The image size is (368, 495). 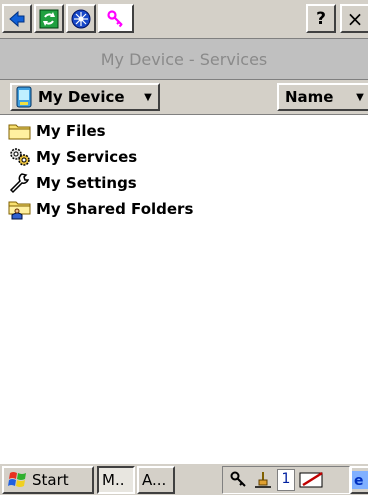 I want to click on tray-number: 1, so click(x=286, y=480).